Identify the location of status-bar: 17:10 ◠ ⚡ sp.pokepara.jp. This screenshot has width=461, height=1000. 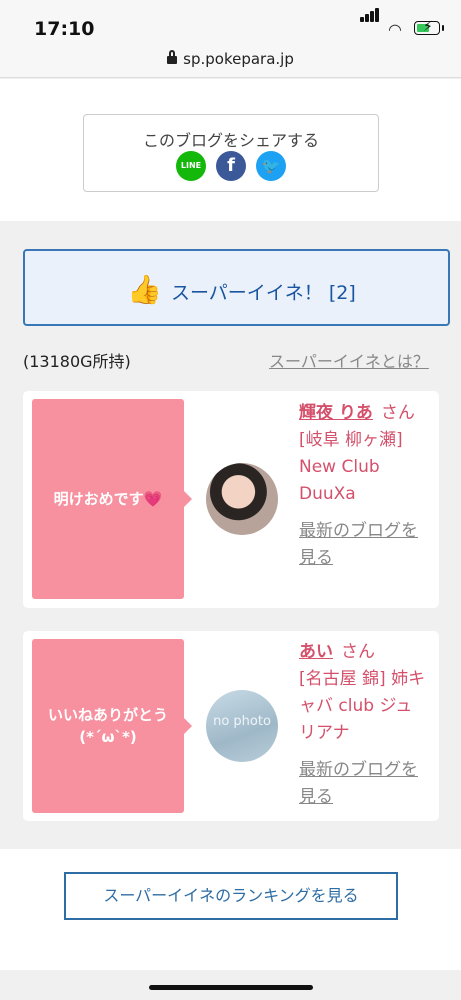
(230, 39).